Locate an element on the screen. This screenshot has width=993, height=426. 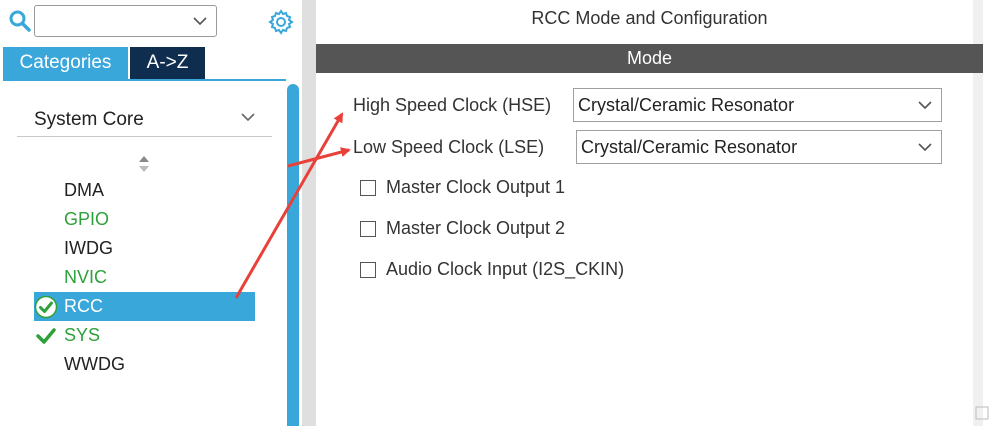
list-item-label: GPIO is located at coordinates (87, 219).